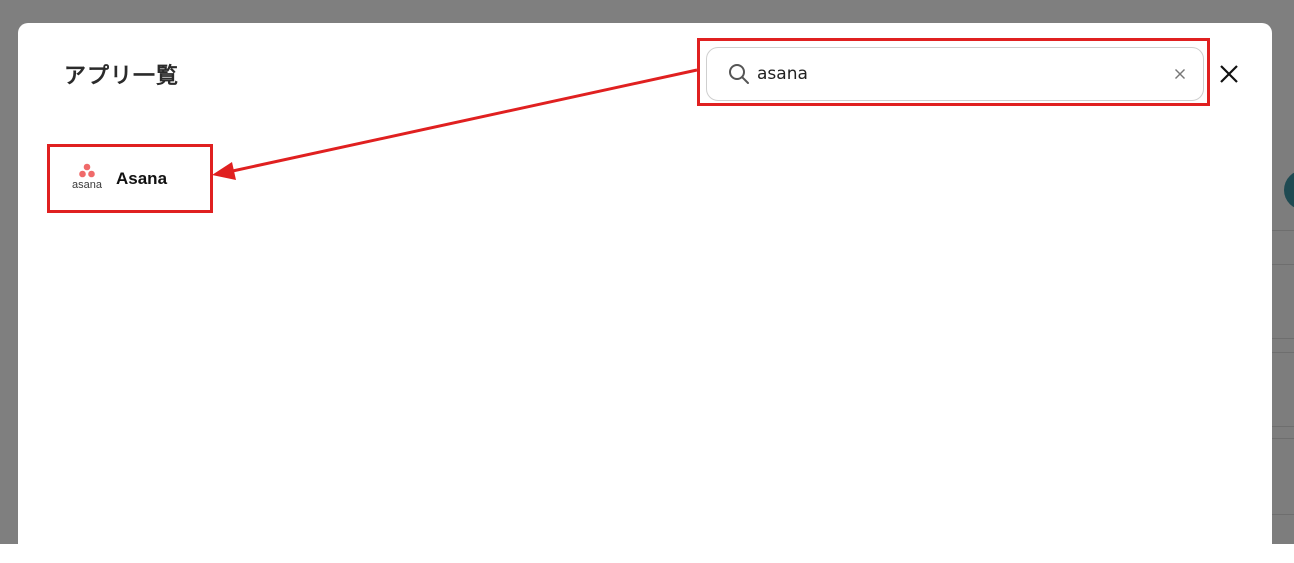 This screenshot has height=563, width=1294. What do you see at coordinates (87, 178) in the screenshot?
I see `asana-logo-icon: asana` at bounding box center [87, 178].